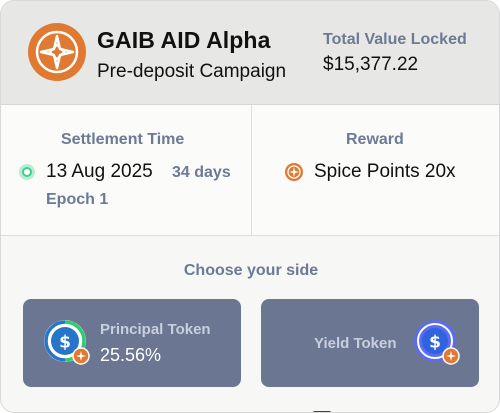  Describe the element at coordinates (131, 355) in the screenshot. I see `principal-token-value: 25.56%` at that location.